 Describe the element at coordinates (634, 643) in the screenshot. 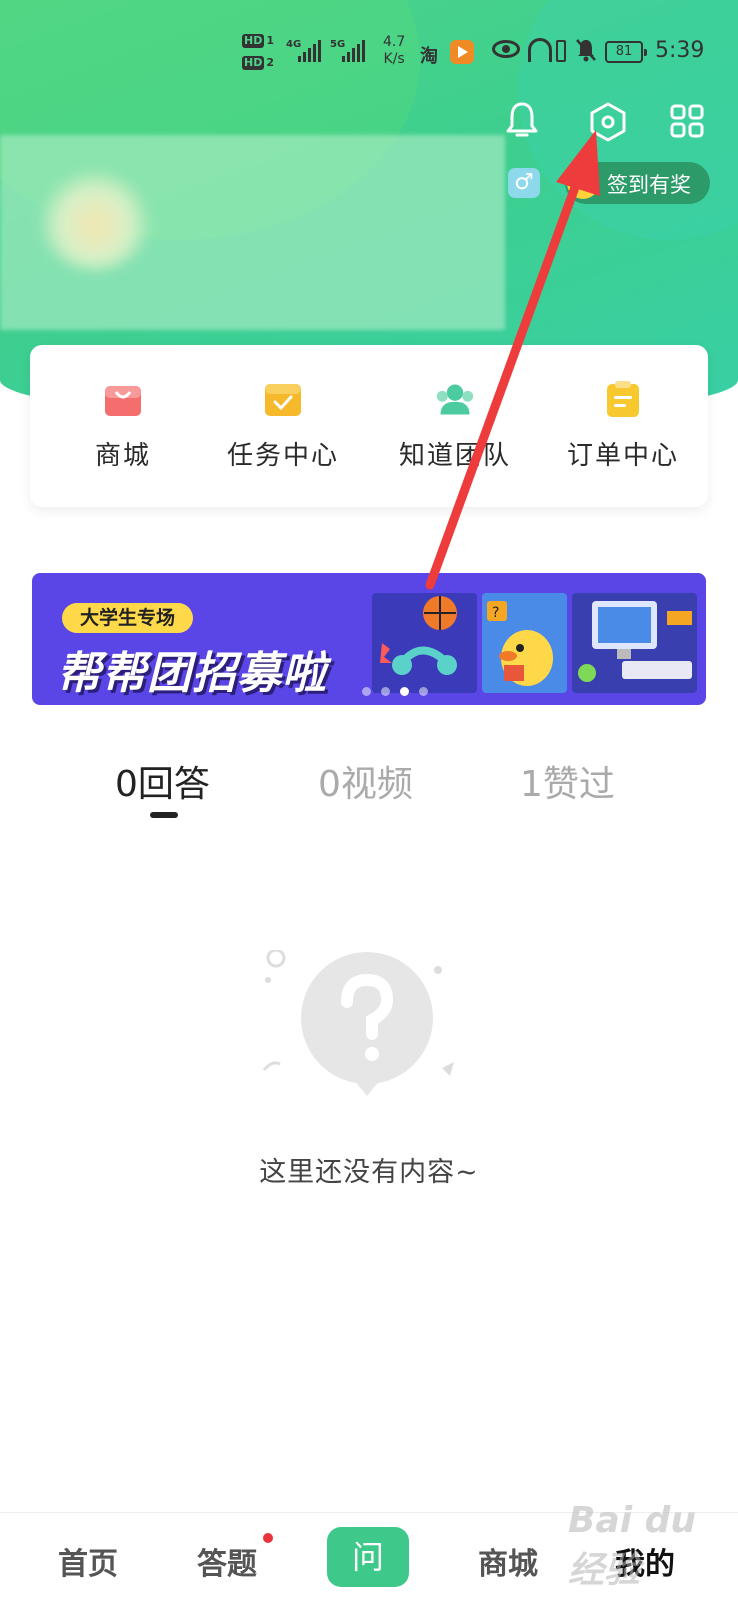

I see `banner-art-computer` at that location.